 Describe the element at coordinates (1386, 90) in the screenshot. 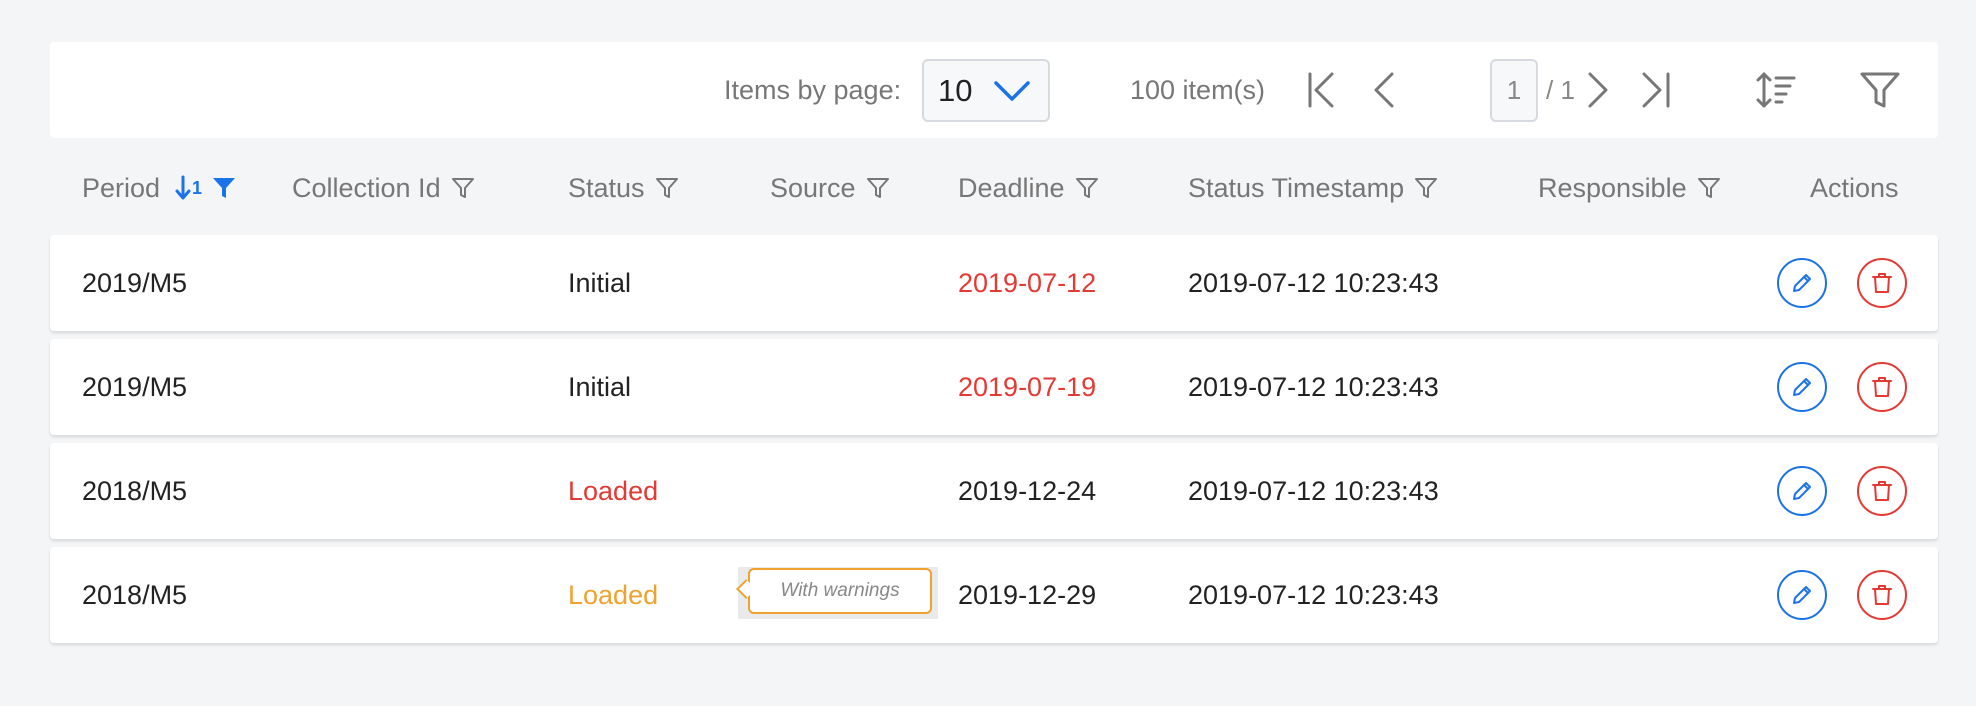

I see `prev-page-icon` at that location.